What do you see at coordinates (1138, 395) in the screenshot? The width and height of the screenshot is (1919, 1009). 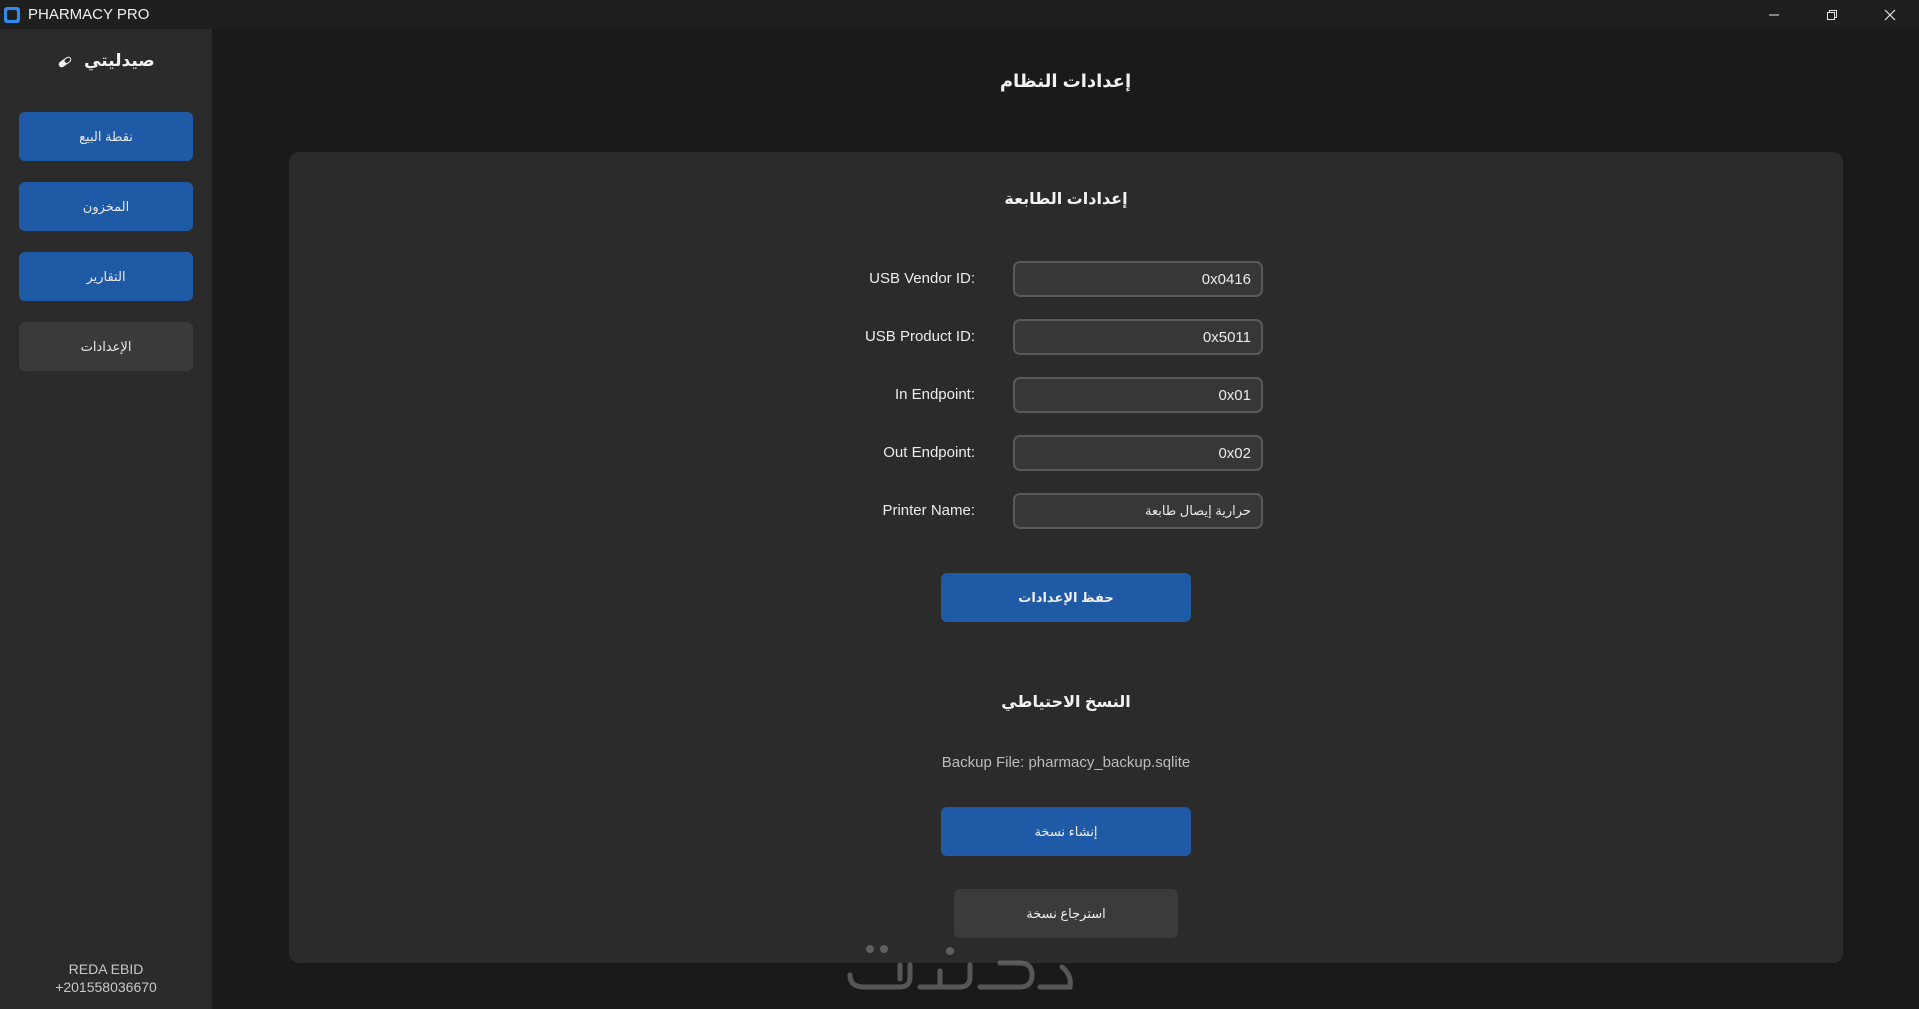 I see `in-endpoint-input` at bounding box center [1138, 395].